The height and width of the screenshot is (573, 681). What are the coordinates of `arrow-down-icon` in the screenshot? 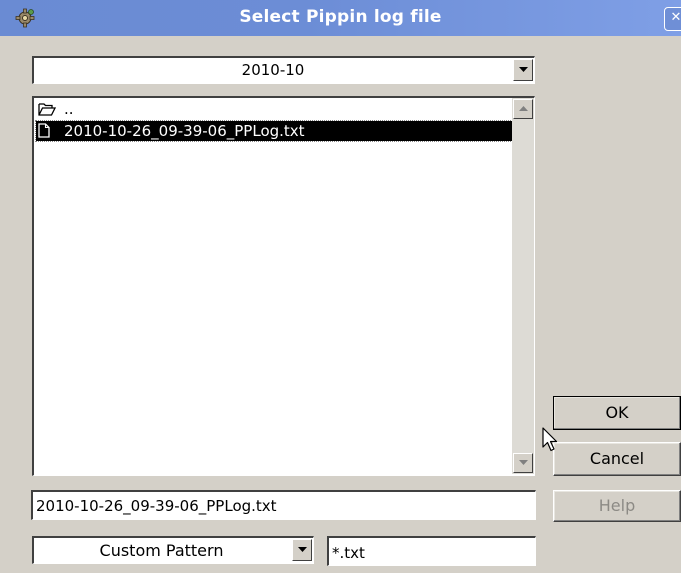 It's located at (523, 462).